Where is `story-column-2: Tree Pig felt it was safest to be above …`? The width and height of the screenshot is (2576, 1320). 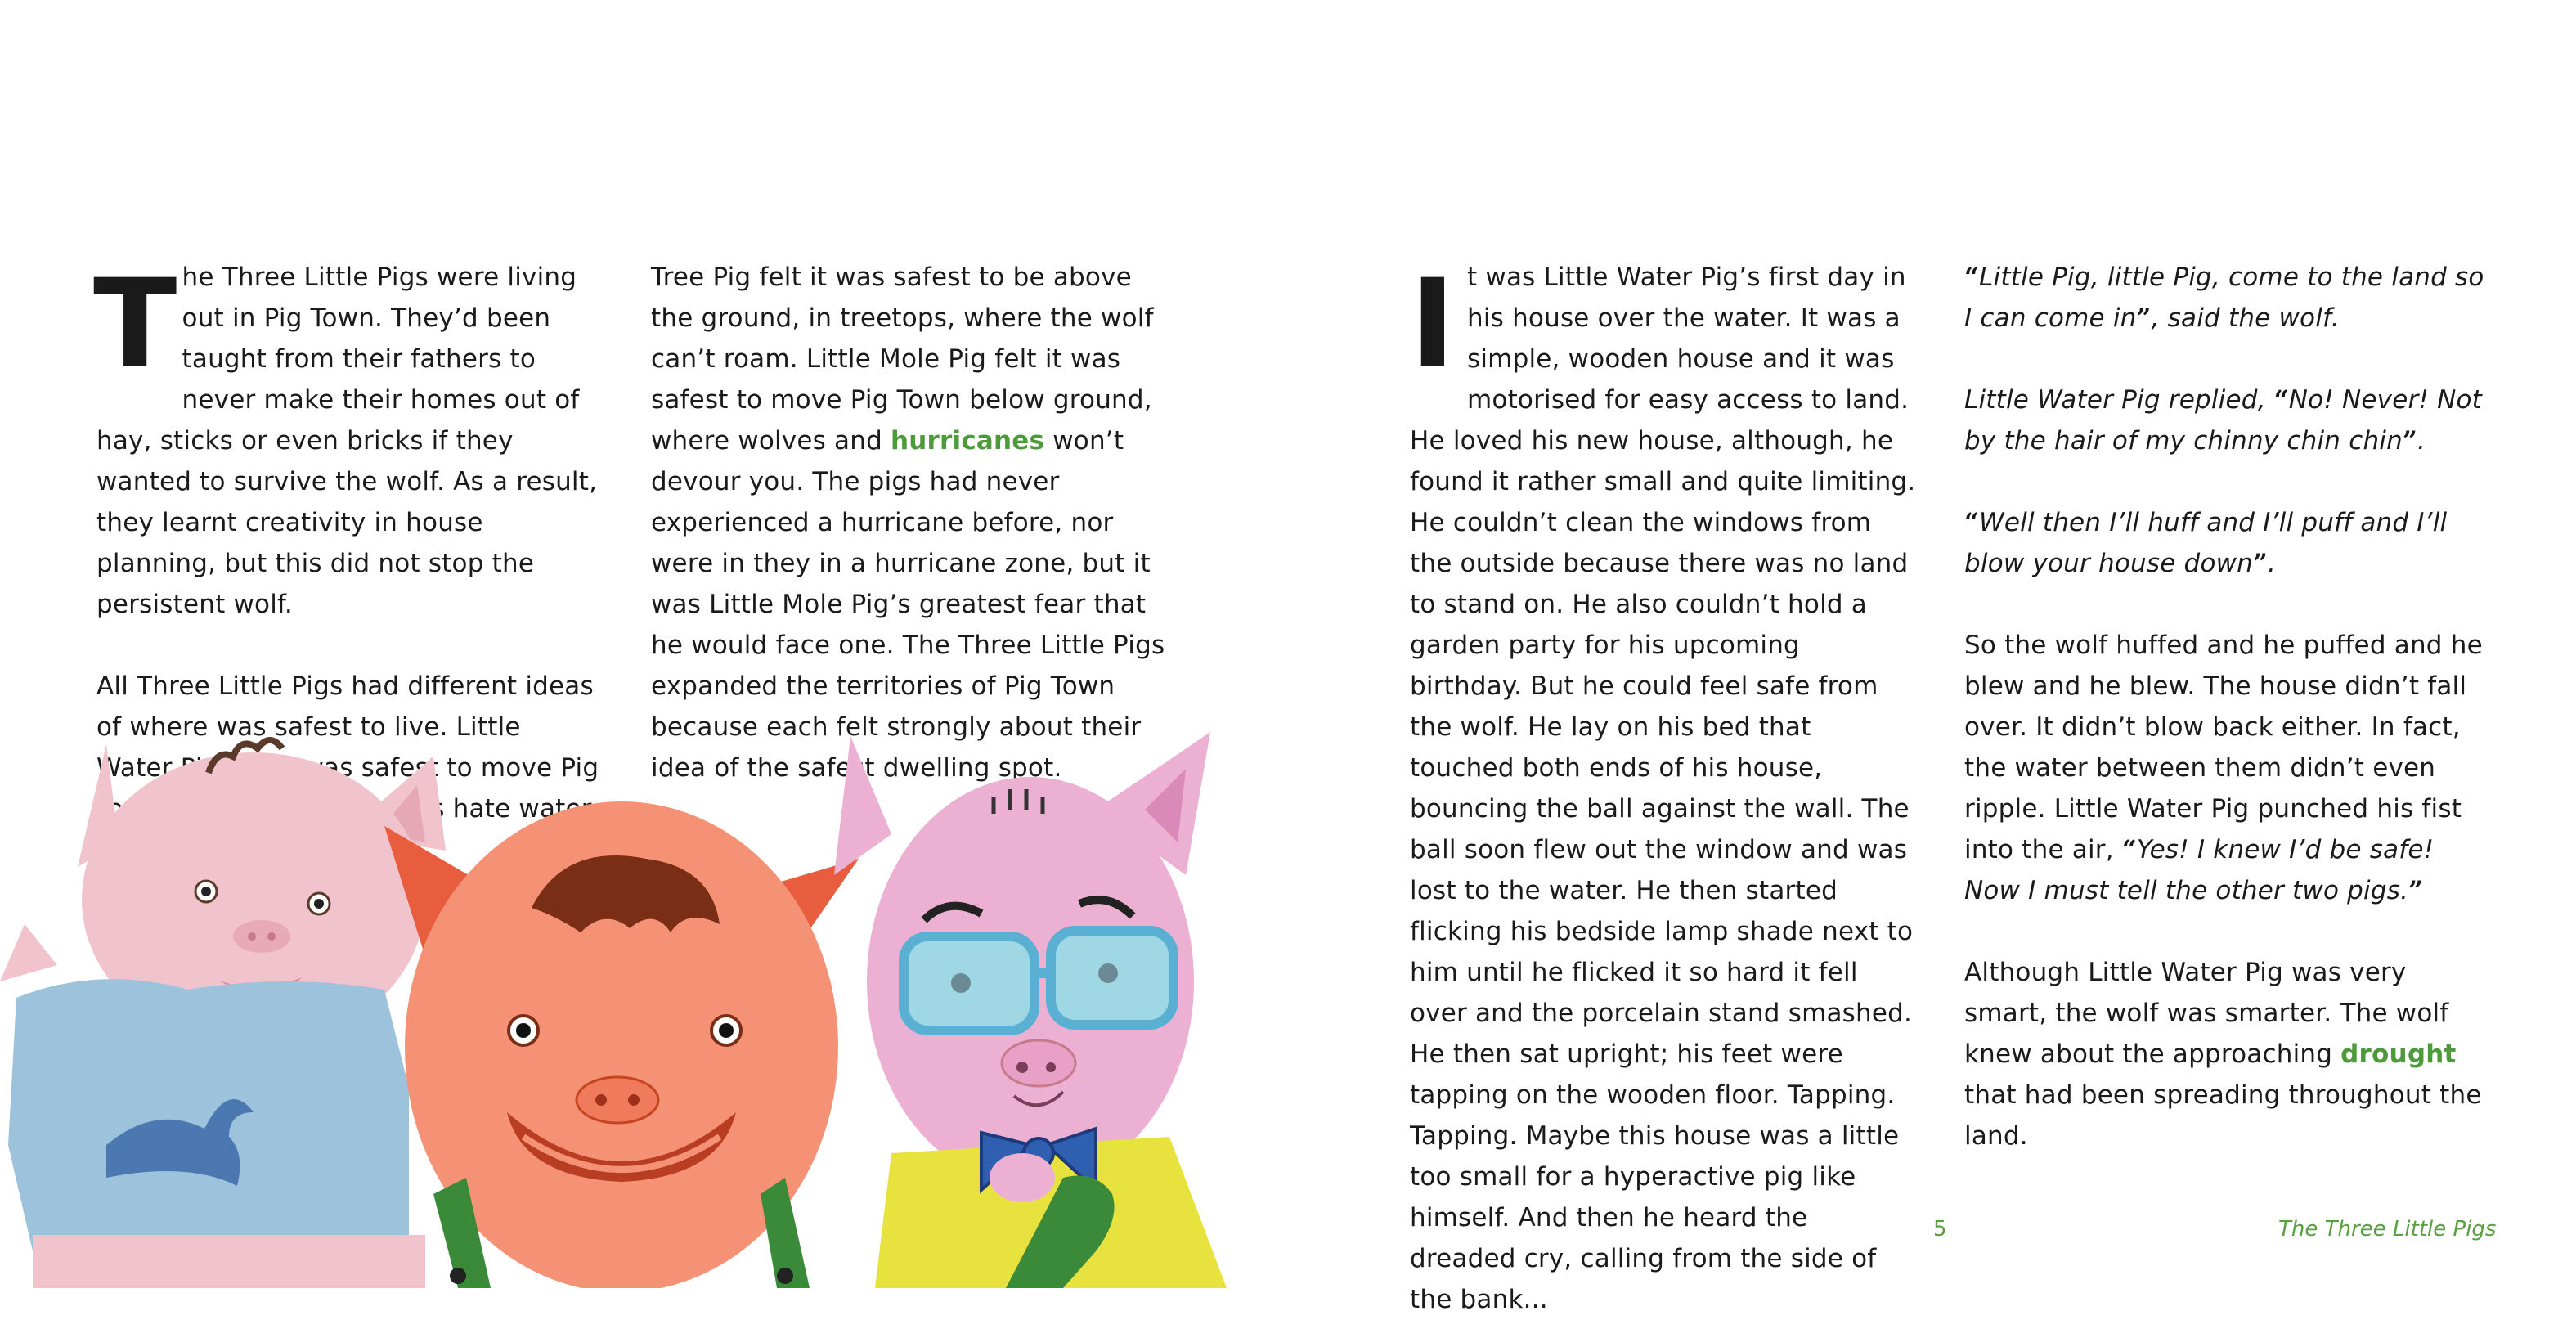 story-column-2: Tree Pig felt it was safest to be above … is located at coordinates (912, 522).